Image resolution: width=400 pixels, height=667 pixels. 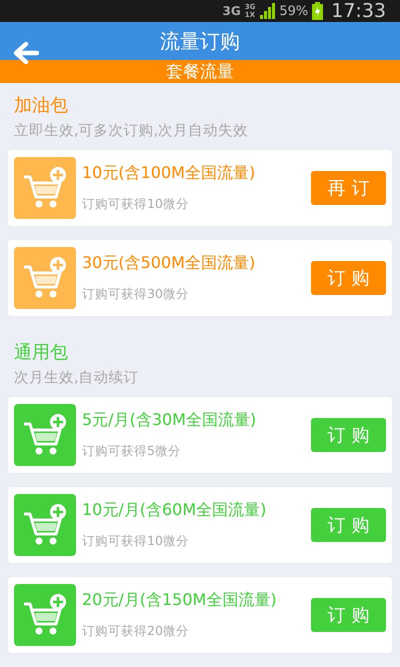 What do you see at coordinates (132, 131) in the screenshot?
I see `section-subtitle: 立即生效,可多次订购,次月自动失效` at bounding box center [132, 131].